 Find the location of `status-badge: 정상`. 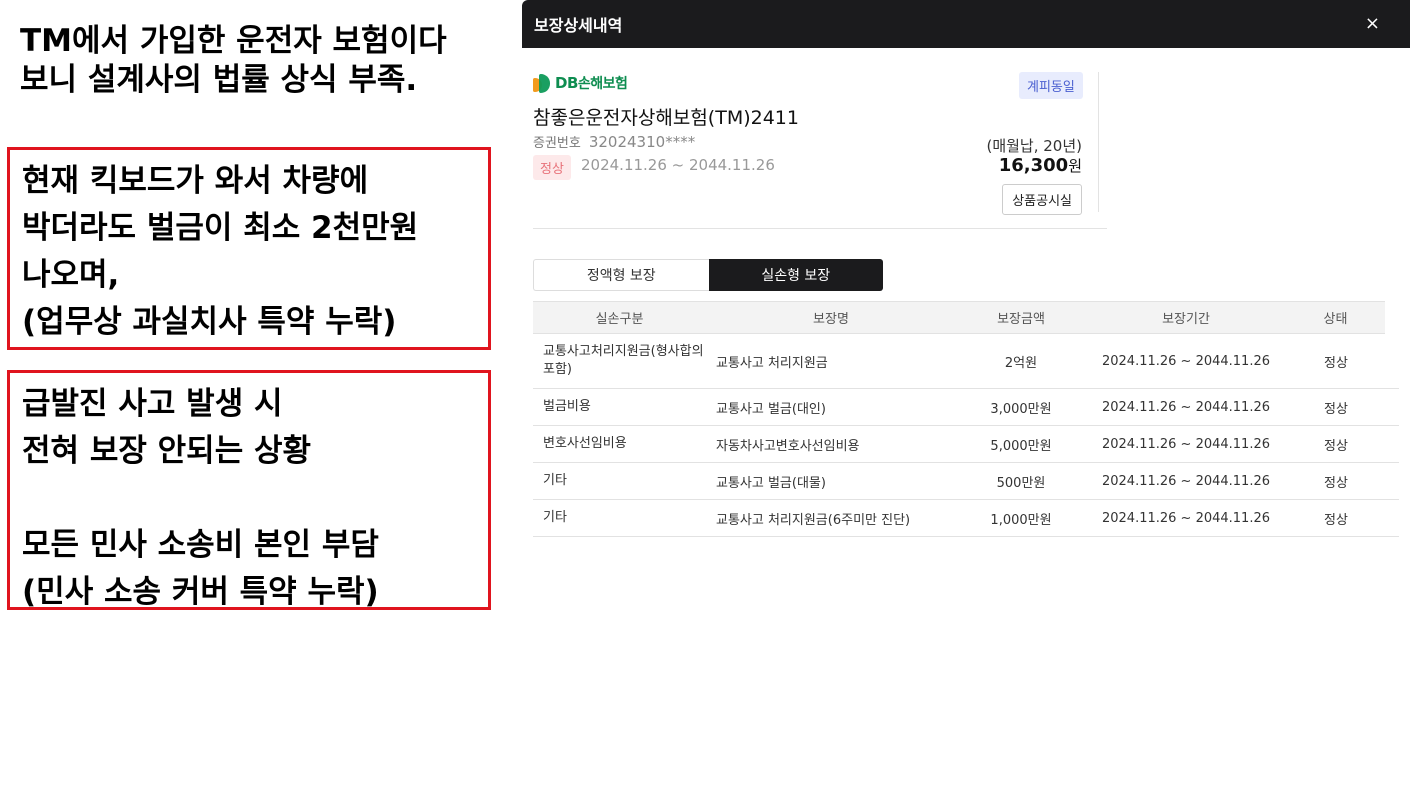

status-badge: 정상 is located at coordinates (552, 167).